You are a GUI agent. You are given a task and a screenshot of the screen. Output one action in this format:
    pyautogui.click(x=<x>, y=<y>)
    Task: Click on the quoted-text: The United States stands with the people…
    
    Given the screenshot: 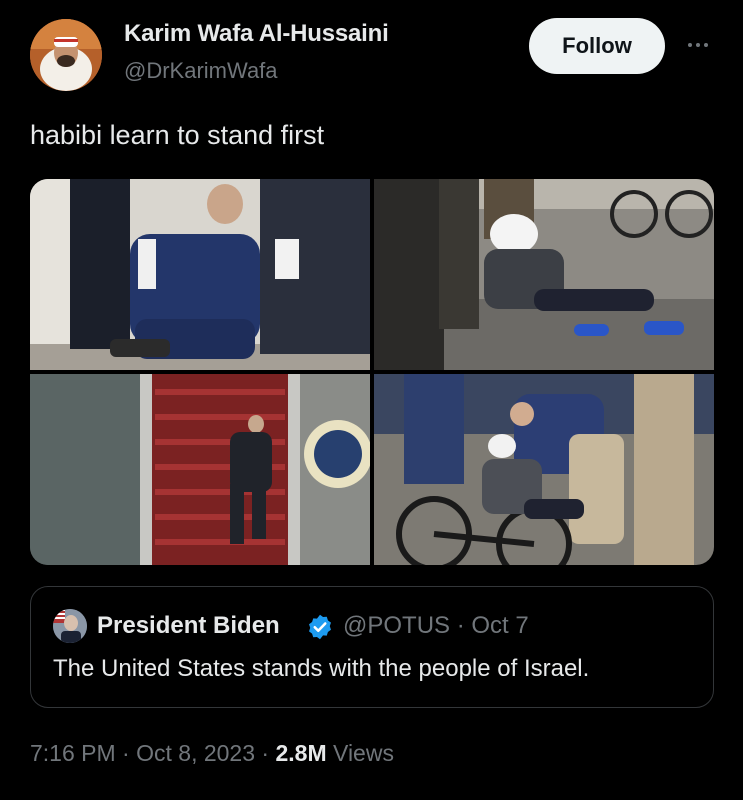 What is the action you would take?
    pyautogui.click(x=321, y=668)
    